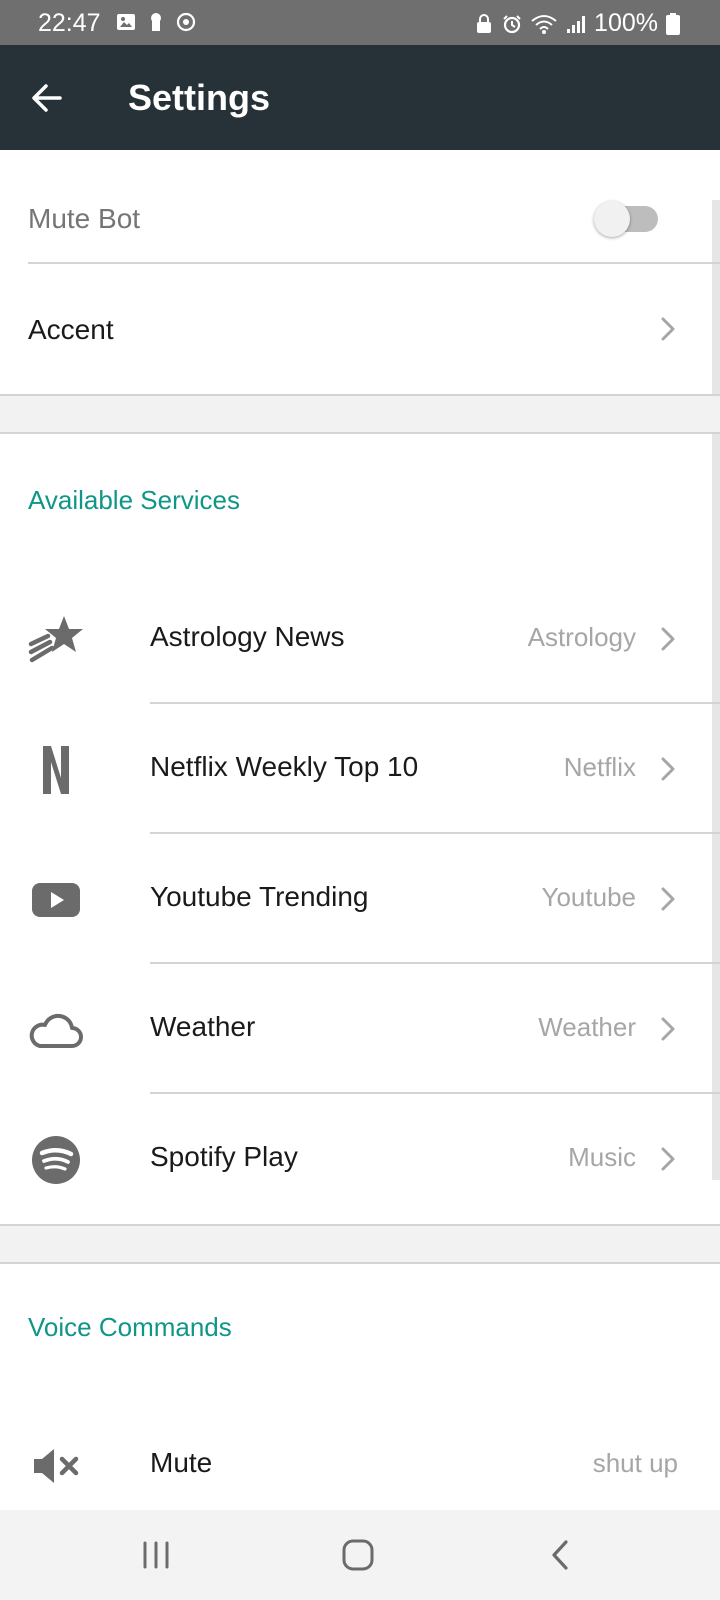 The image size is (720, 1600). Describe the element at coordinates (224, 1156) in the screenshot. I see `service-title: Spotify Play` at that location.